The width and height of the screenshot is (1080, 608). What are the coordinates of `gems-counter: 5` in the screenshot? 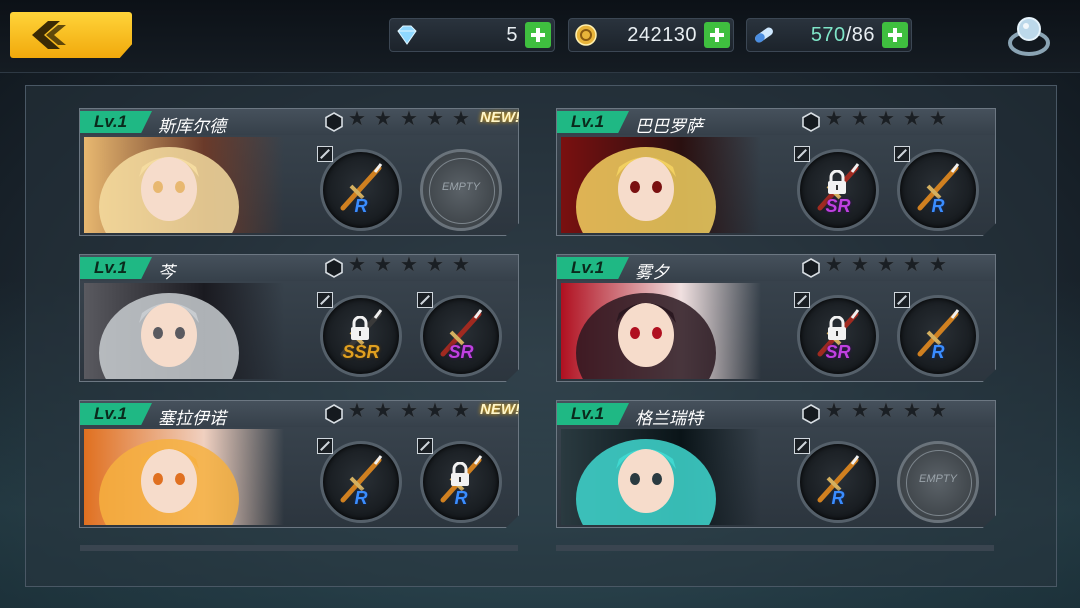 It's located at (472, 35).